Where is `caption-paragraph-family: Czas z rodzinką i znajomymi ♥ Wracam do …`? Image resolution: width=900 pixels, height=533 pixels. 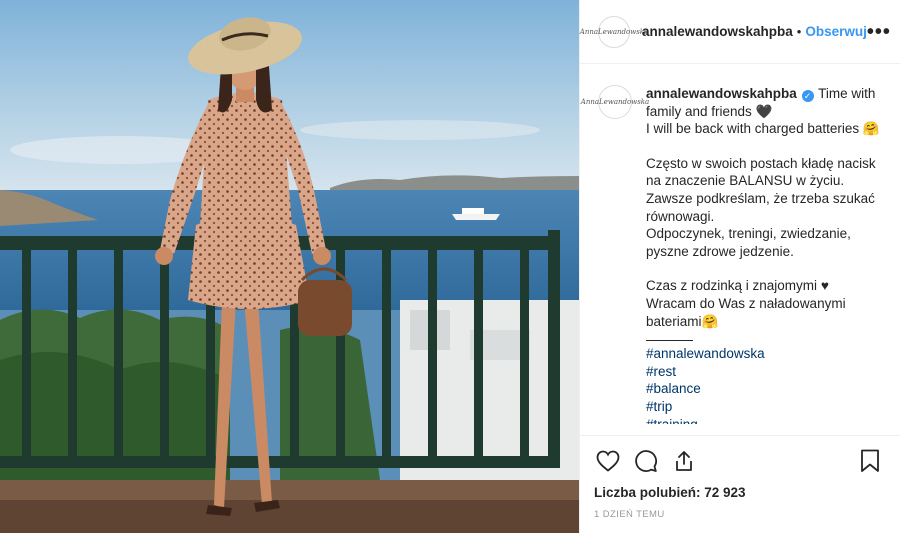 caption-paragraph-family: Czas z rodzinką i znajomymi ♥ Wracam do … is located at coordinates (764, 303).